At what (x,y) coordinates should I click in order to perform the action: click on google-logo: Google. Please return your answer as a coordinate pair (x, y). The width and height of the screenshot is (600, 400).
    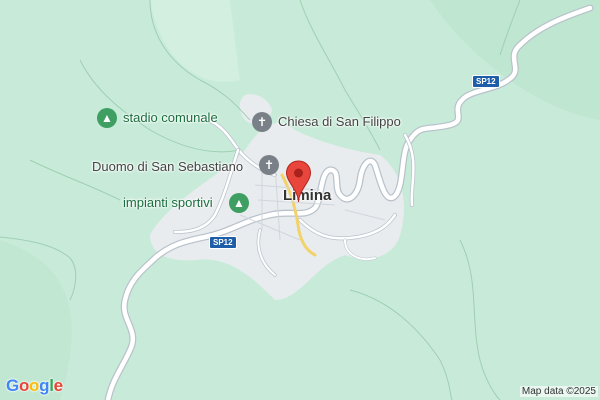
    Looking at the image, I should click on (34, 386).